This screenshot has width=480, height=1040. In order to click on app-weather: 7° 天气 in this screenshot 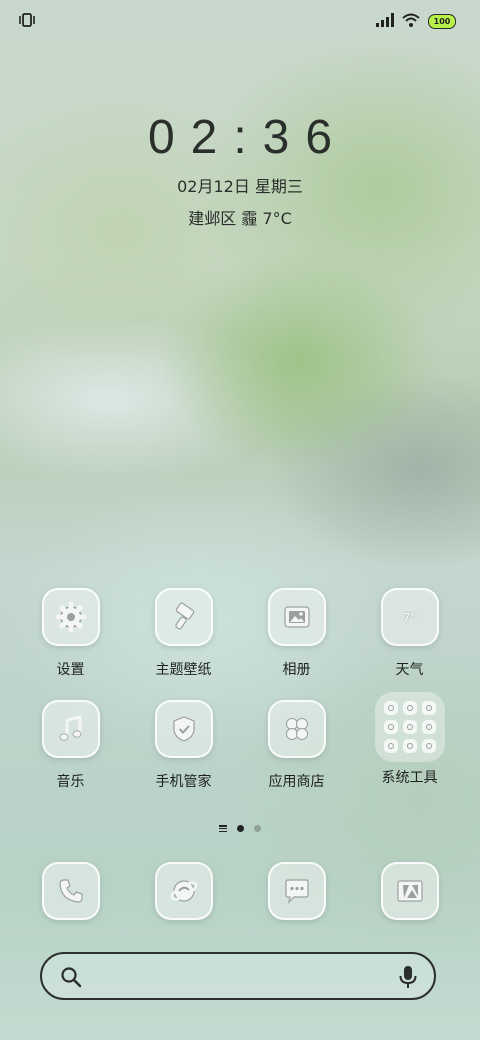, I will do `click(409, 633)`.